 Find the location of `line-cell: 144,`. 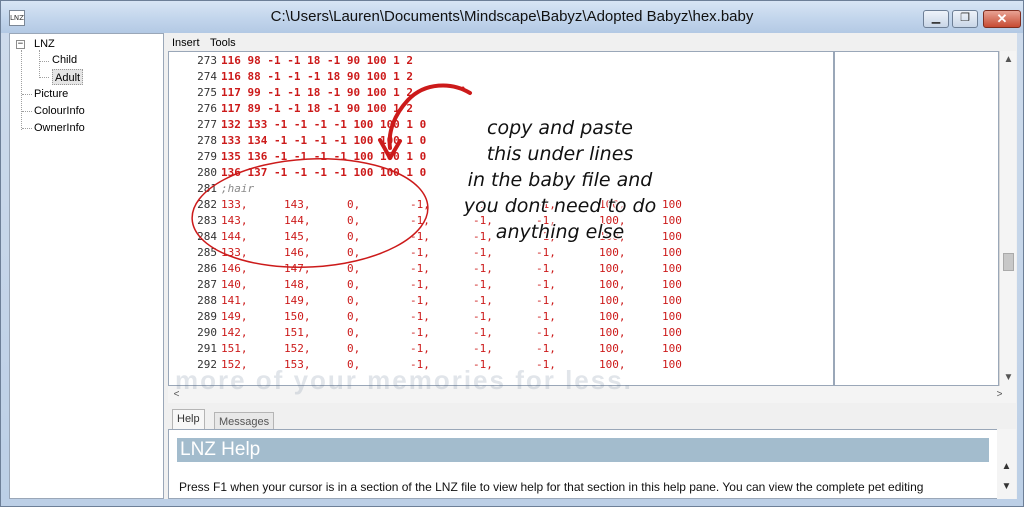

line-cell: 144, is located at coordinates (297, 220).